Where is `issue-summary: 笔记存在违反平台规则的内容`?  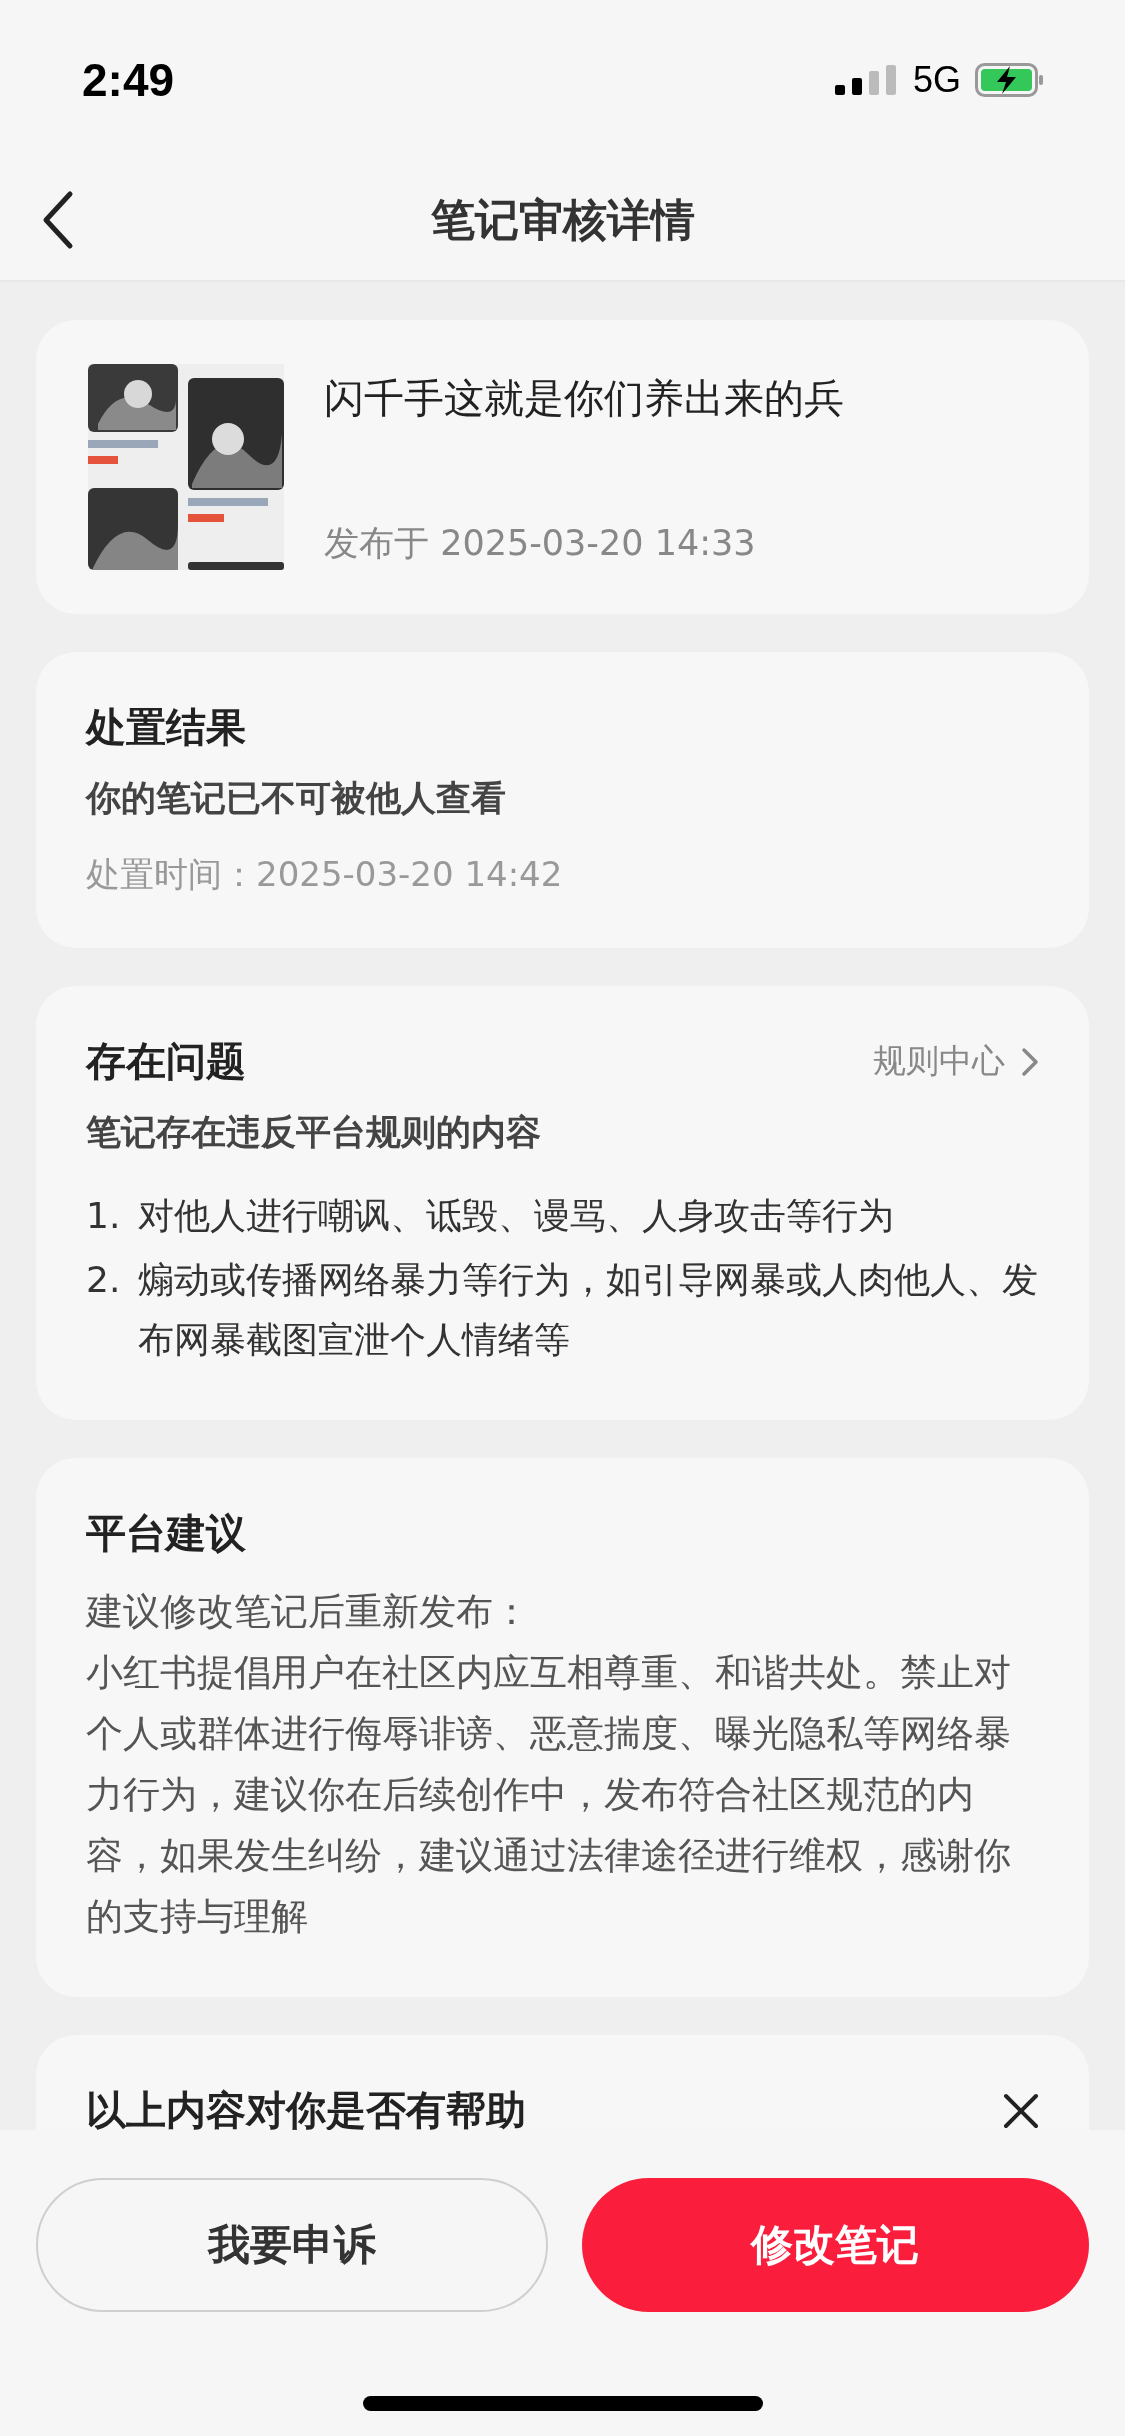 issue-summary: 笔记存在违反平台规则的内容 is located at coordinates (314, 1132).